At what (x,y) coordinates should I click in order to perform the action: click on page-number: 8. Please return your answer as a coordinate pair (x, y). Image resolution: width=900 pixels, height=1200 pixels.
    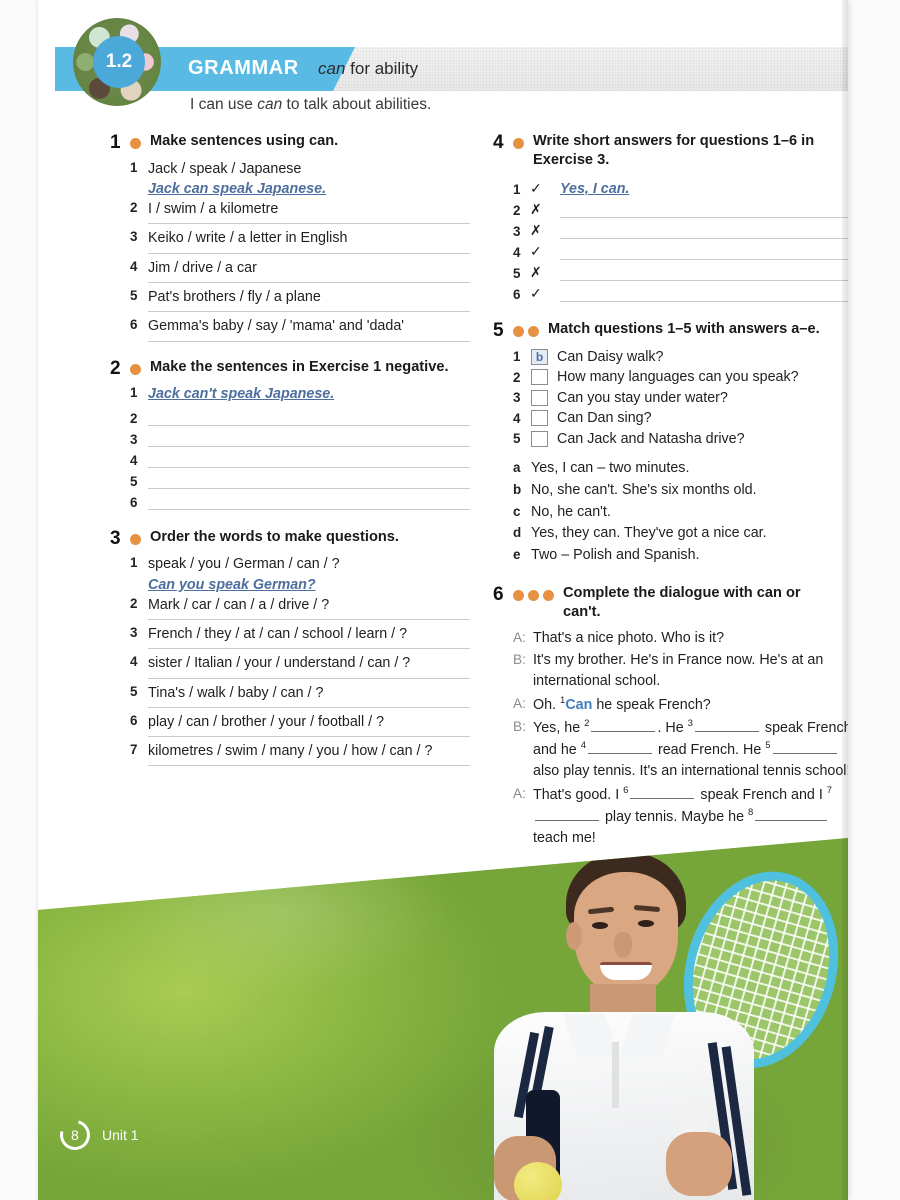
    Looking at the image, I should click on (75, 1135).